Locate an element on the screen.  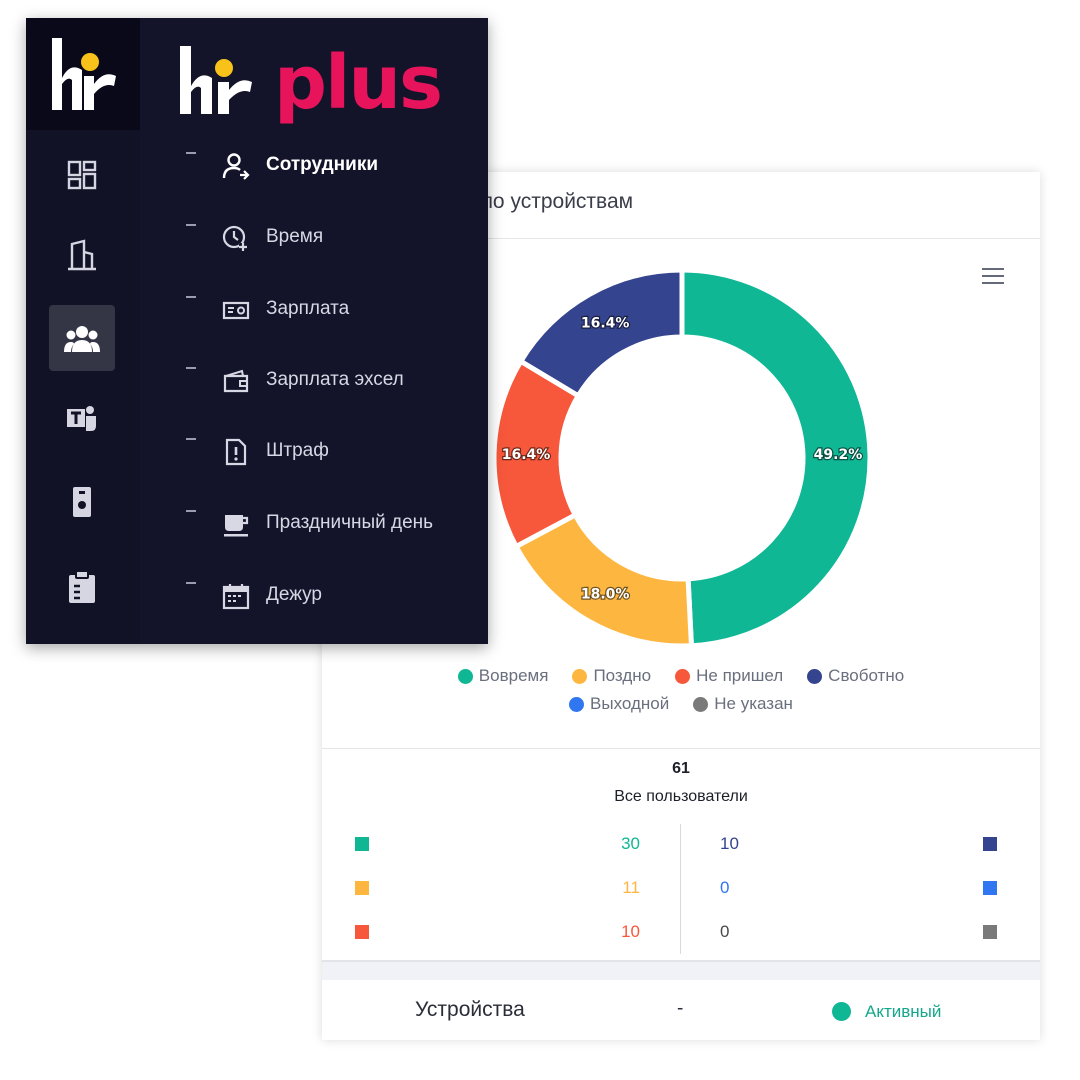
menu-item-holiday: Праздничный день is located at coordinates (336, 524).